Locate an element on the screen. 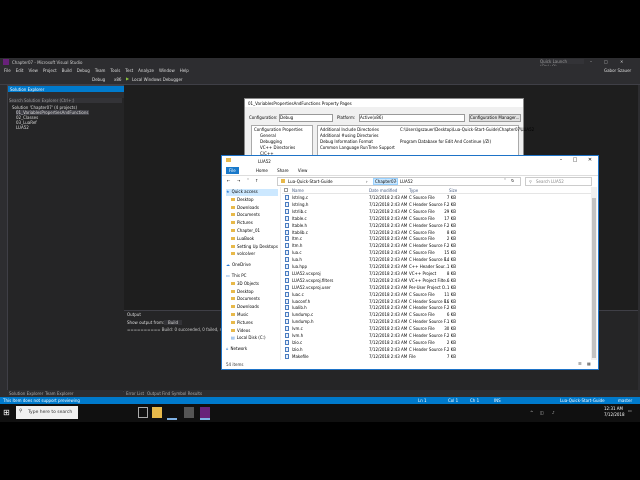 The width and height of the screenshot is (640, 480). recent-locations-chevron-icon: ˅ is located at coordinates (248, 180).